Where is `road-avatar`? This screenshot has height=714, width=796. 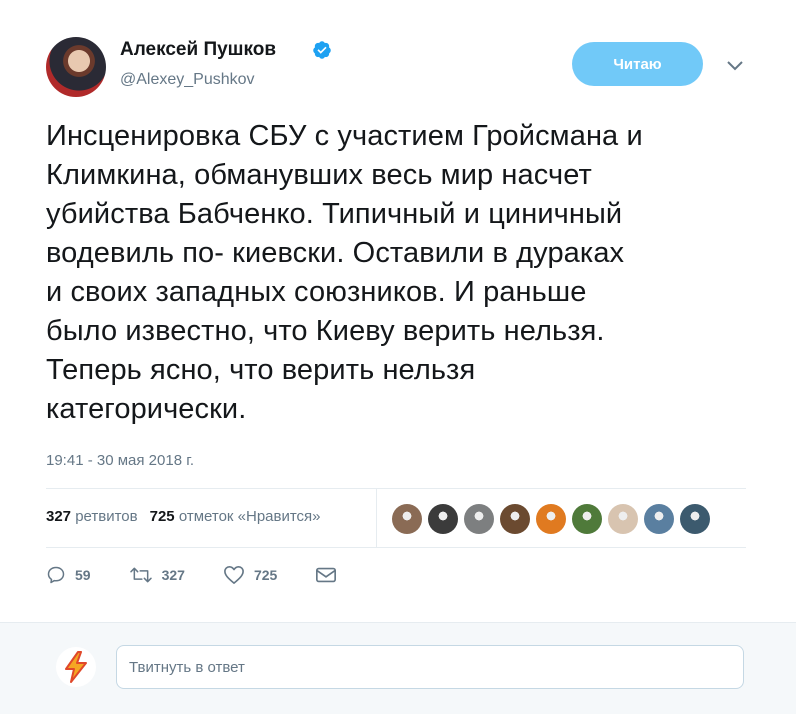 road-avatar is located at coordinates (479, 519).